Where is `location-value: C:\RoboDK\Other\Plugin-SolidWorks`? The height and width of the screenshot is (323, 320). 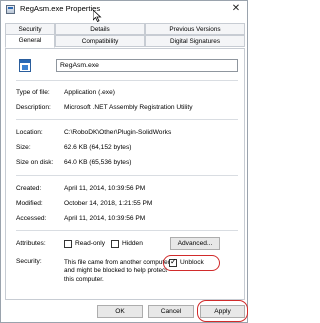
location-value: C:\RoboDK\Other\Plugin-SolidWorks is located at coordinates (118, 132).